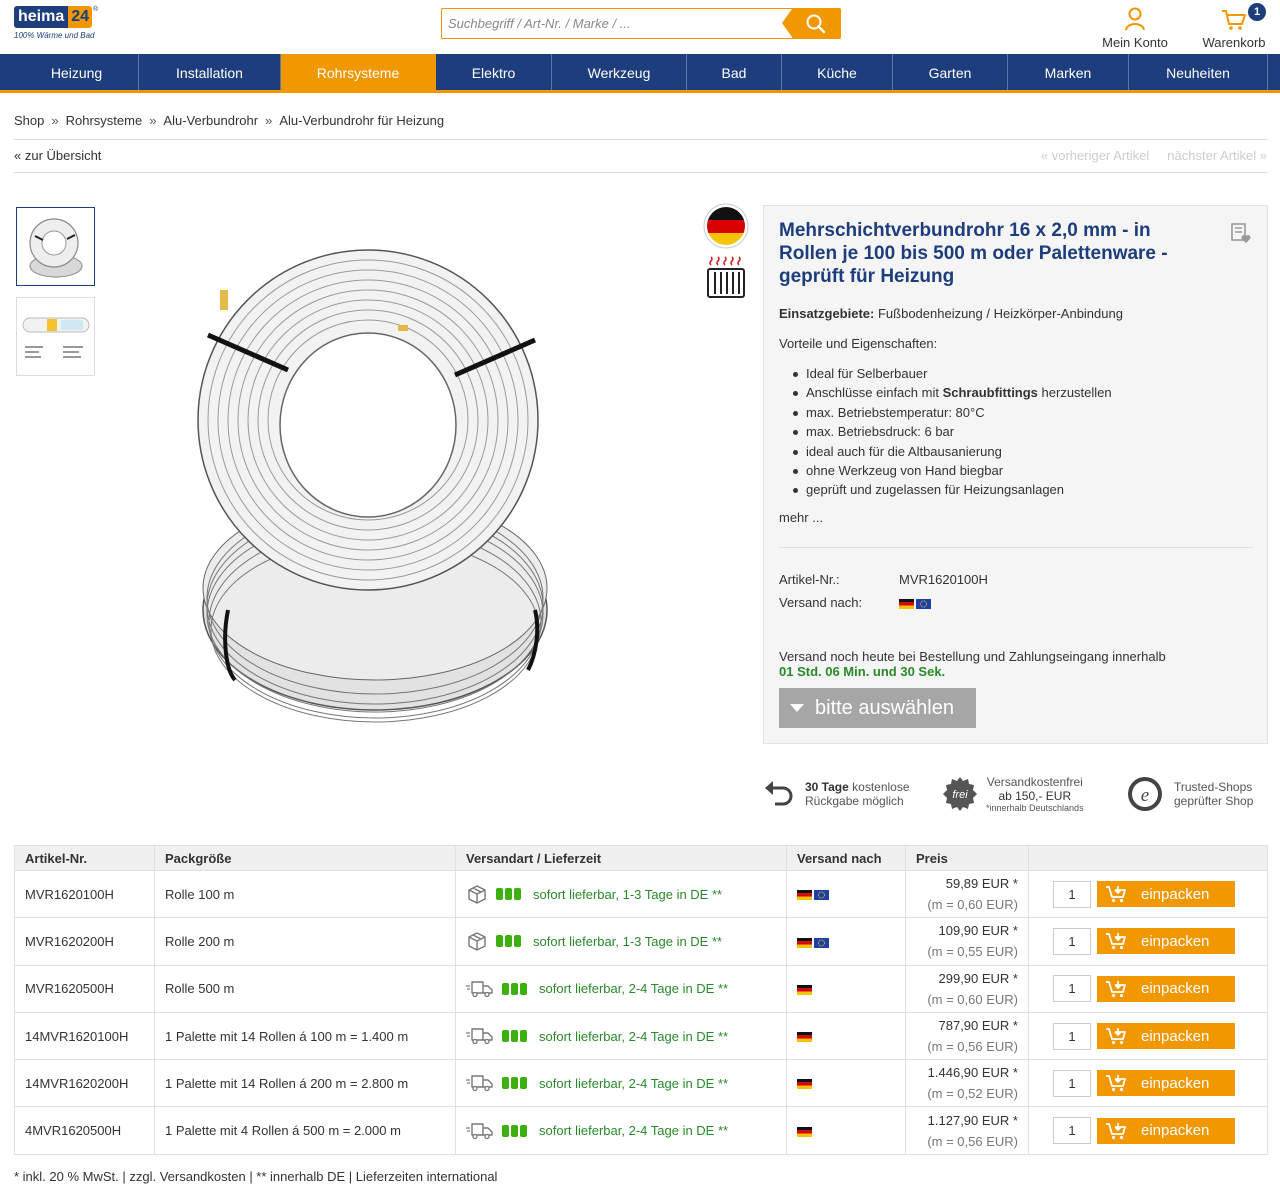 The height and width of the screenshot is (1194, 1280). What do you see at coordinates (305, 894) in the screenshot?
I see `pack-size-cell: Rolle 100 m` at bounding box center [305, 894].